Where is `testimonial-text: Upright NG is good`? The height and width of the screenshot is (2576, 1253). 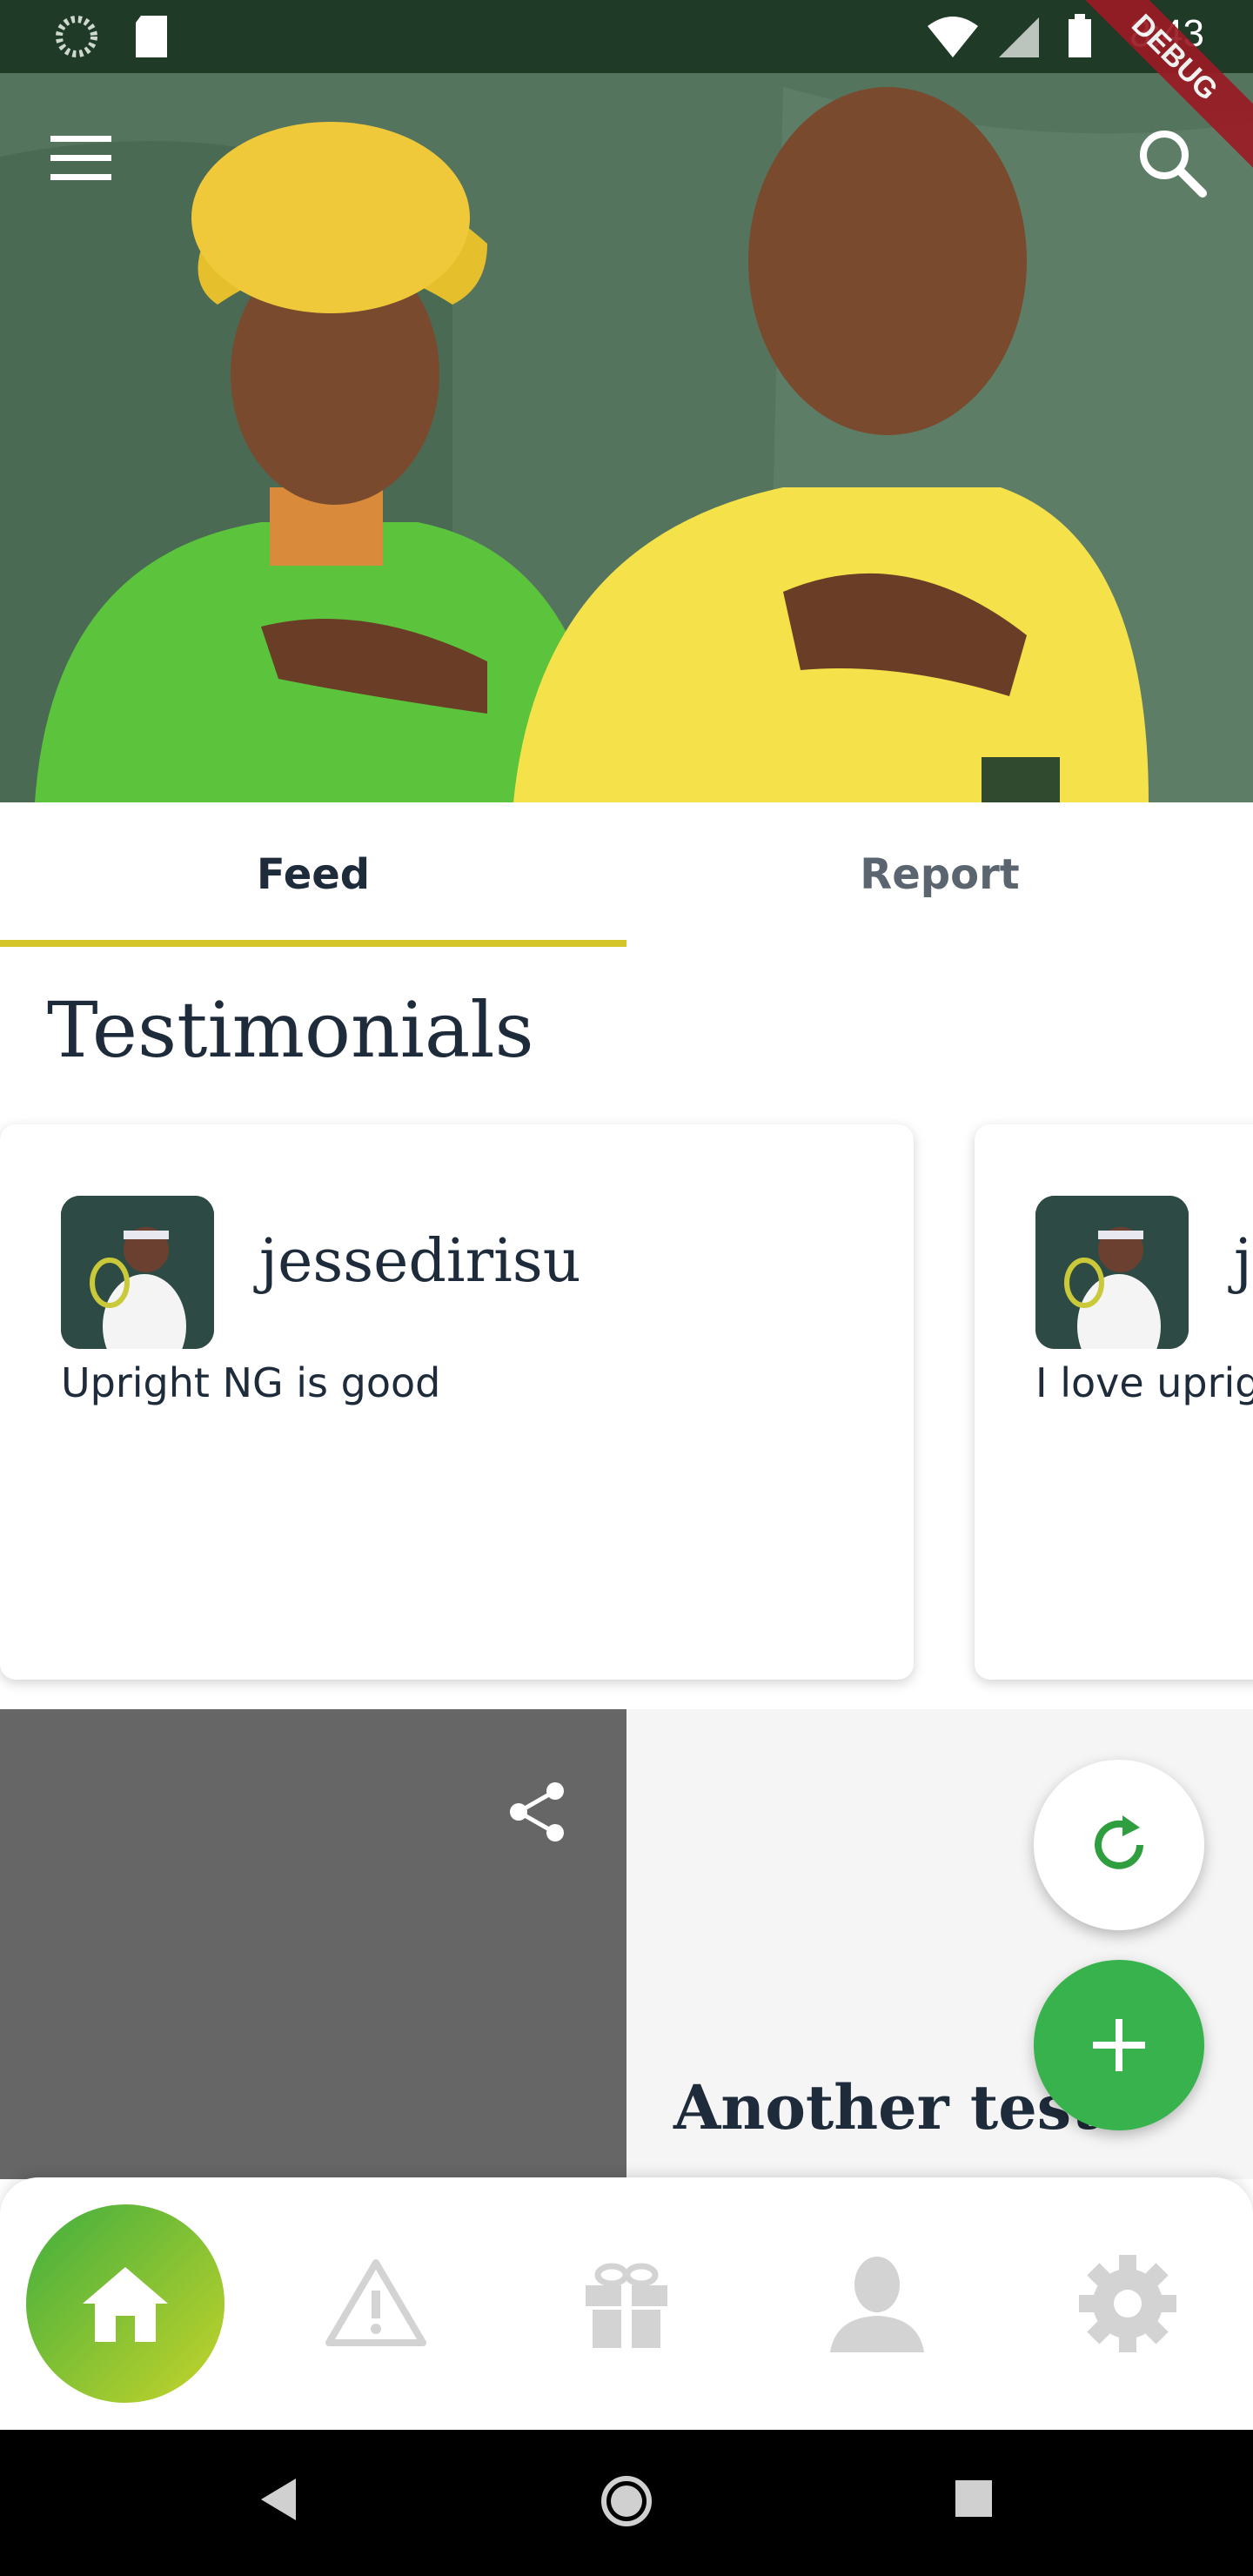 testimonial-text: Upright NG is good is located at coordinates (251, 1382).